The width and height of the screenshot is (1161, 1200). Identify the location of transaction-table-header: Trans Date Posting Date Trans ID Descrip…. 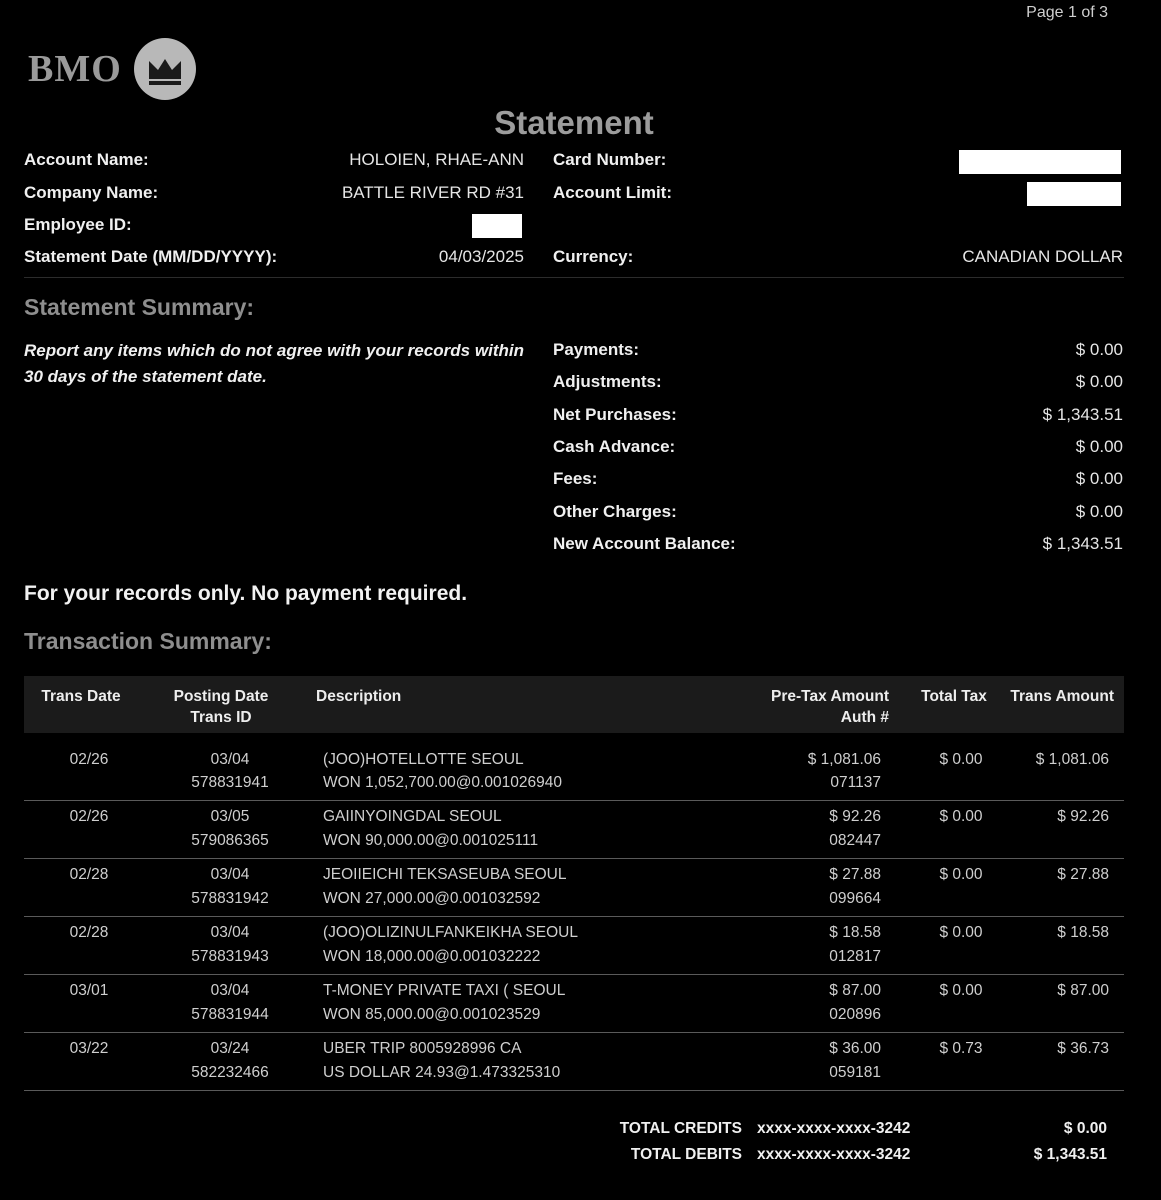
(574, 704).